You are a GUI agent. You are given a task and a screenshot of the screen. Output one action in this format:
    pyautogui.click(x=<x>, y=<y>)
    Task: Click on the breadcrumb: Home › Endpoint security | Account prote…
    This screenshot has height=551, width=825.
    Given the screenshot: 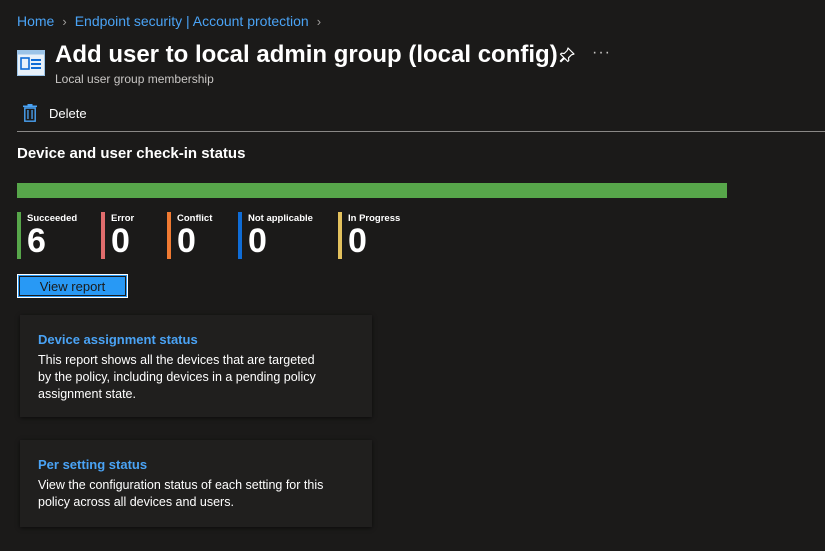 What is the action you would take?
    pyautogui.click(x=173, y=21)
    